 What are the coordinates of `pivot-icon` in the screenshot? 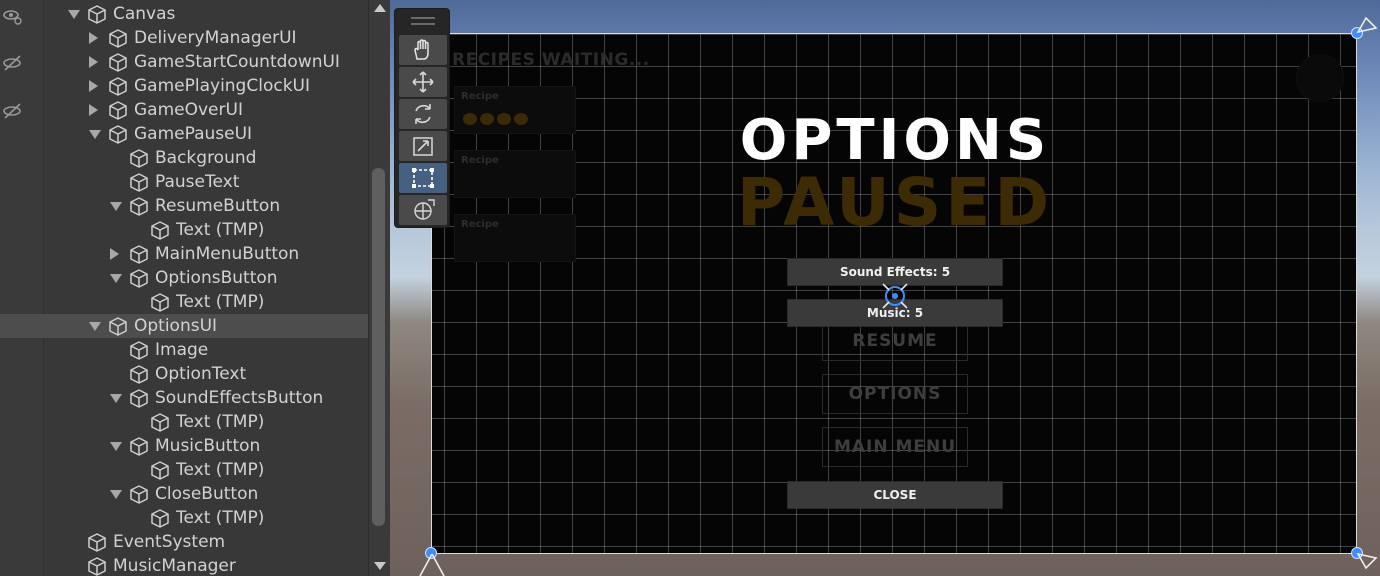 It's located at (895, 296).